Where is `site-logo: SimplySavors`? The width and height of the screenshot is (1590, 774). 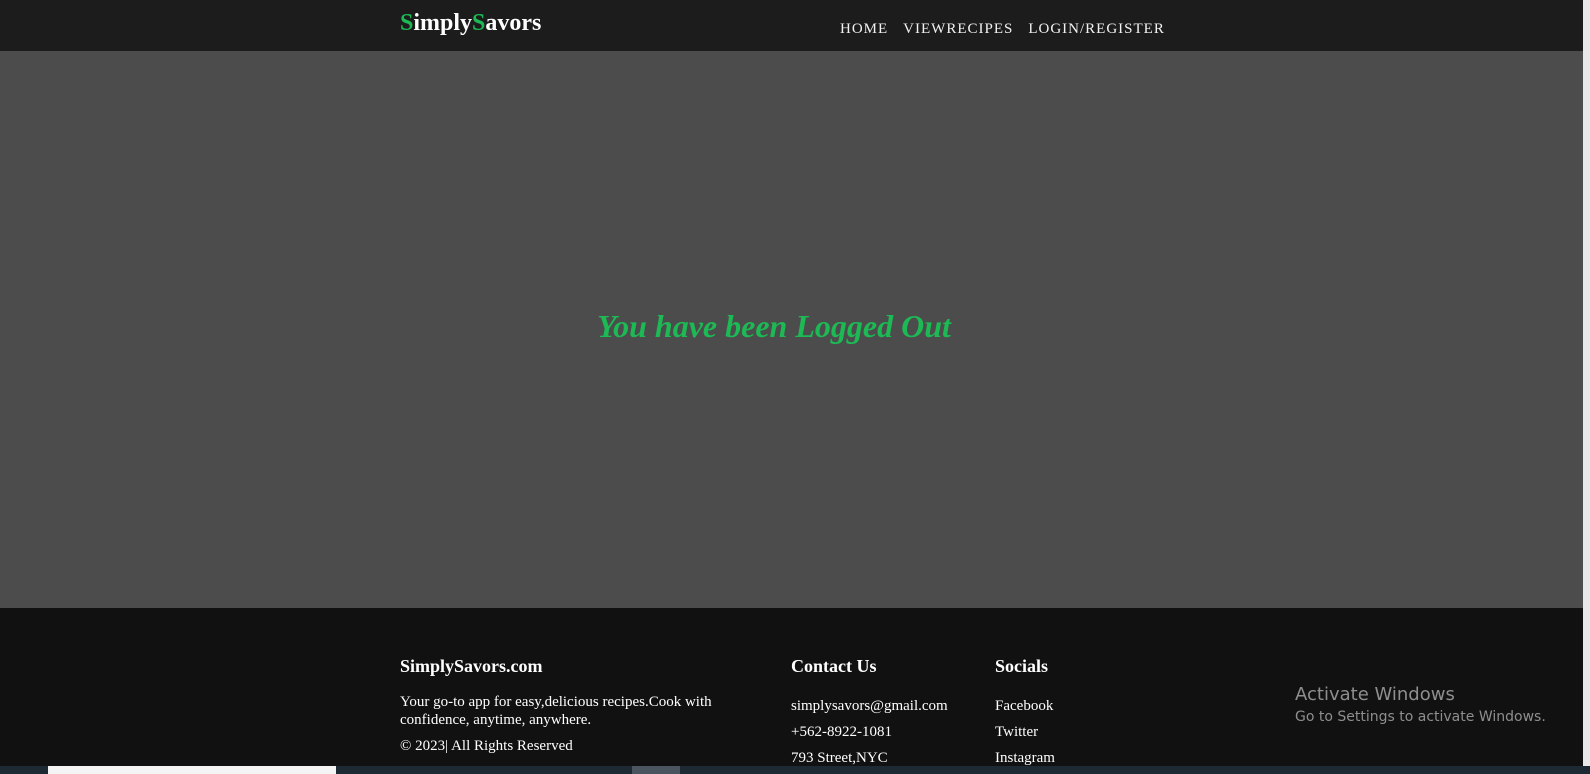 site-logo: SimplySavors is located at coordinates (470, 23).